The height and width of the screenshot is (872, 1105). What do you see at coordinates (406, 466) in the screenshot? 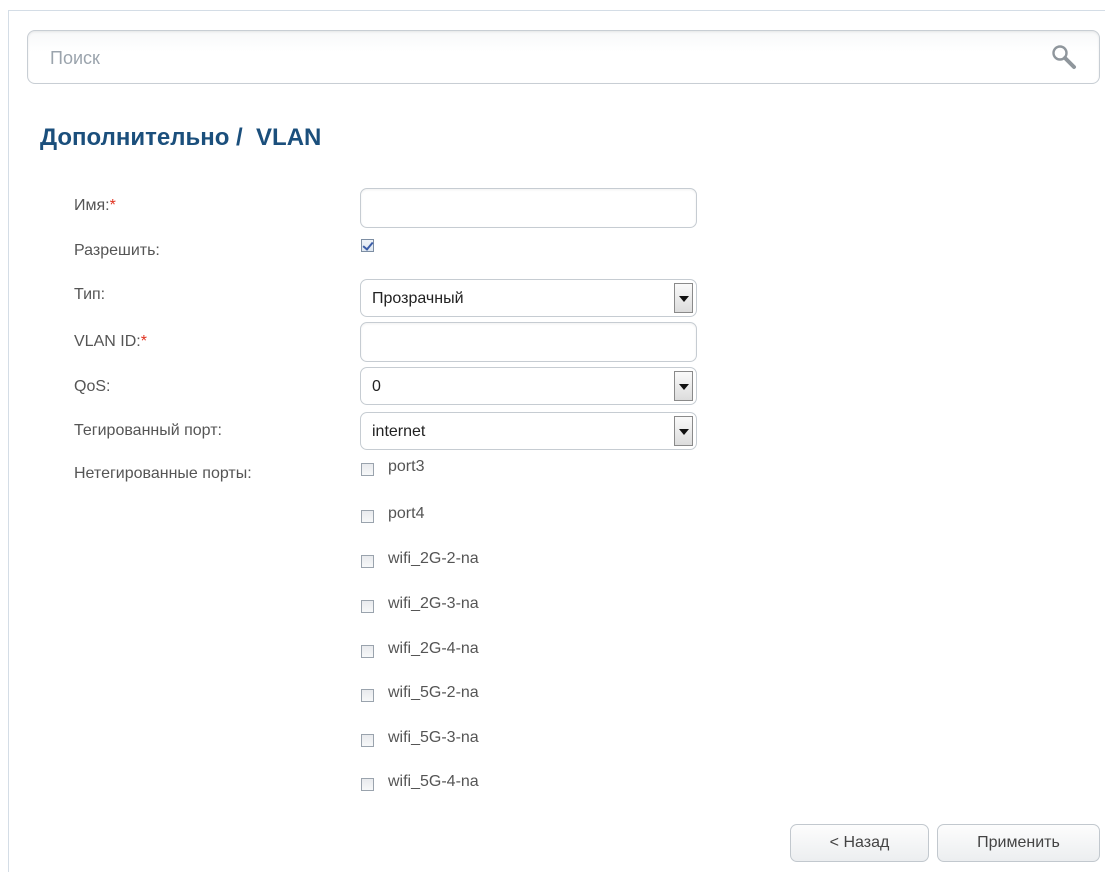
I see `untagged-port-label: port3` at bounding box center [406, 466].